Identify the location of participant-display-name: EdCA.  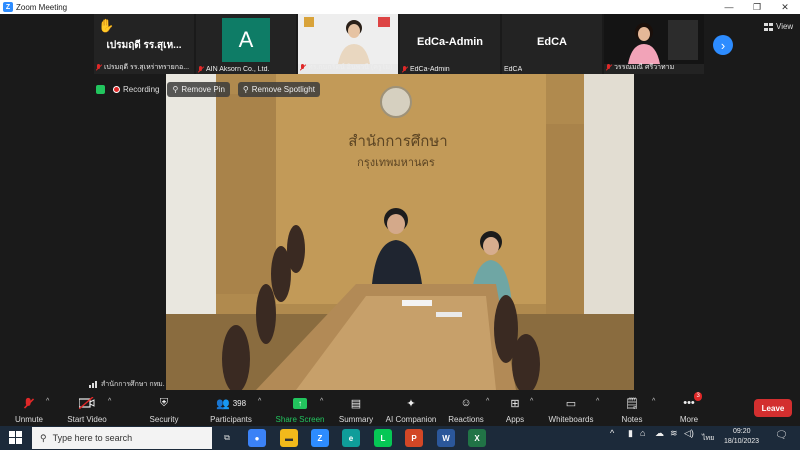
(552, 42).